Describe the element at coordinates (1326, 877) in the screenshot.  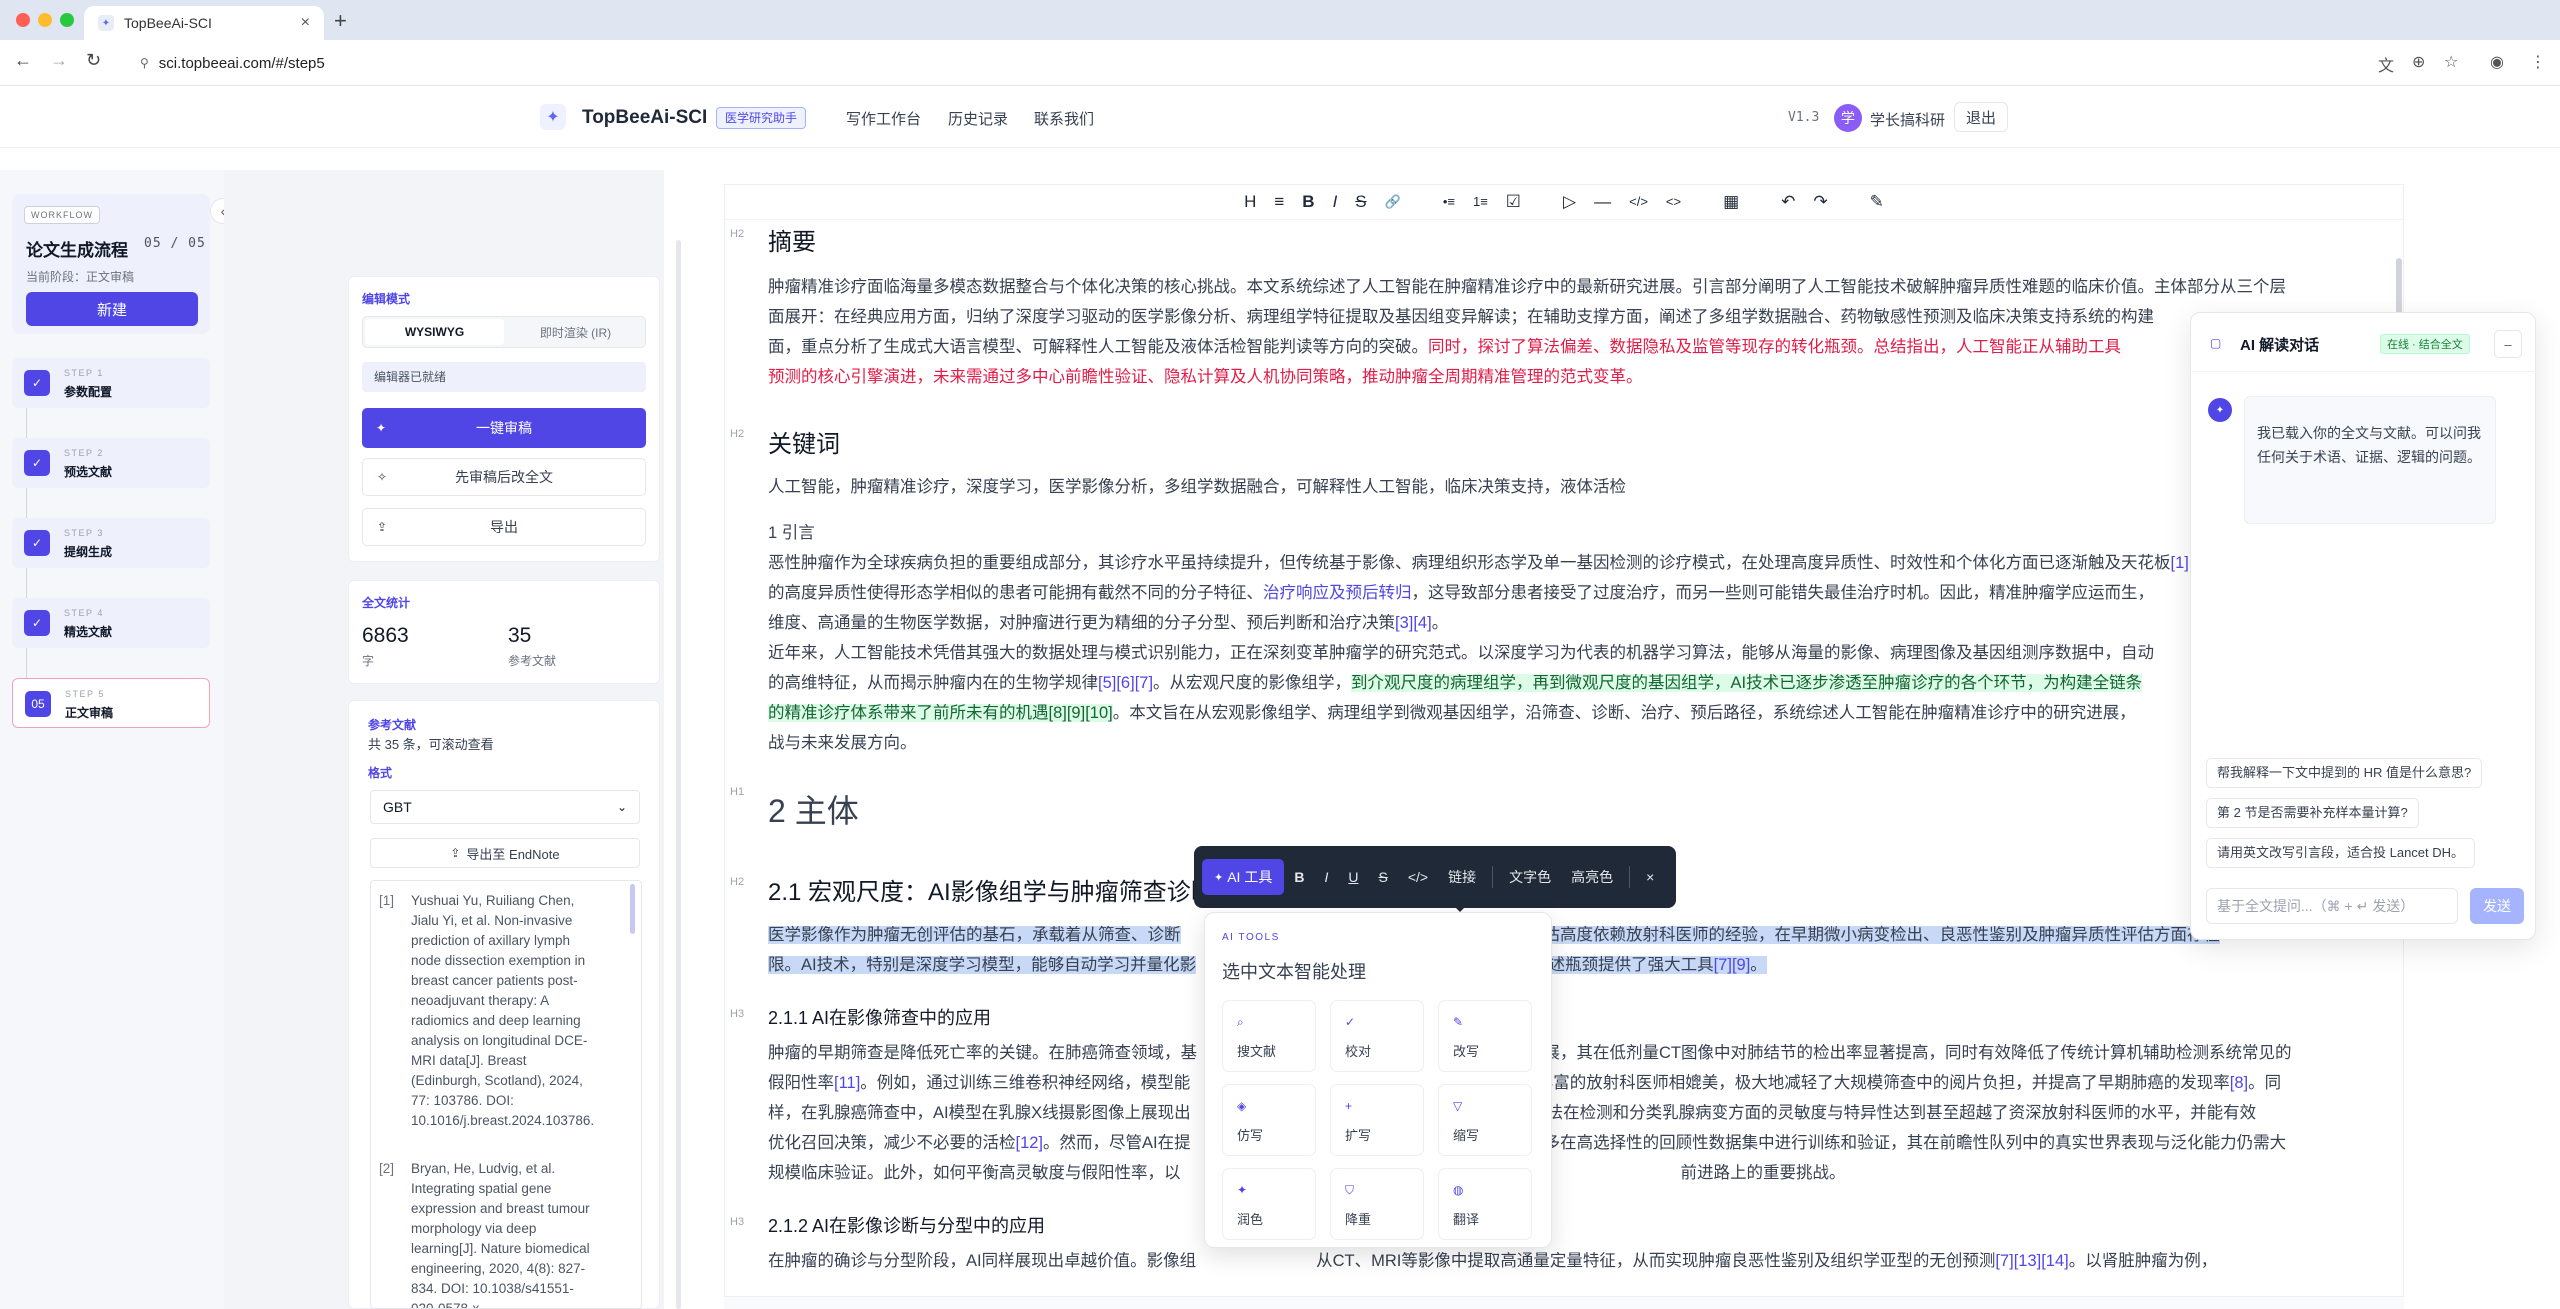
I see `float-italic-button: I` at that location.